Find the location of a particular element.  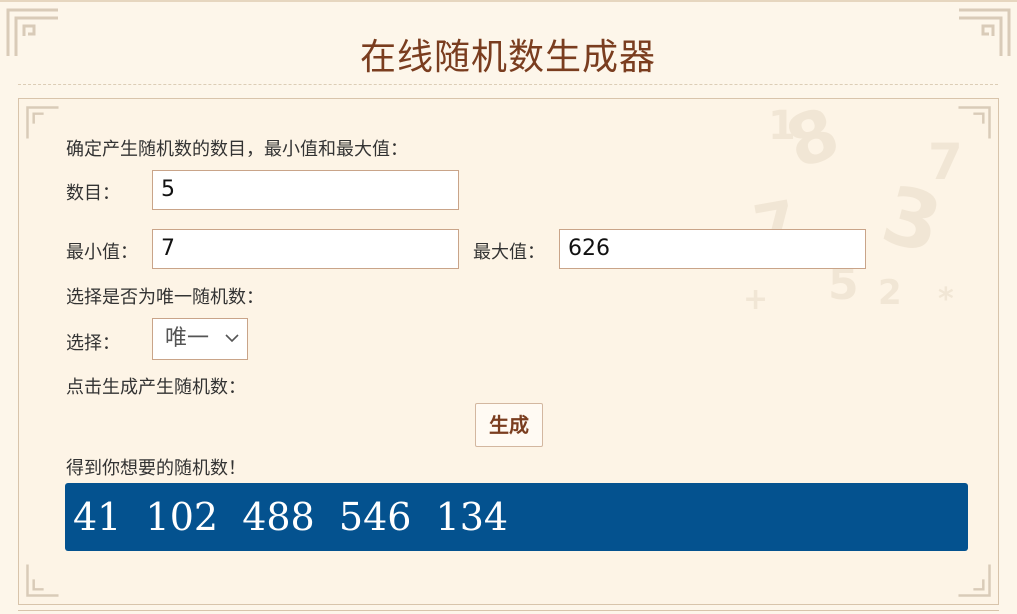

generate-prompt: 点击生成产生随机数： is located at coordinates (156, 387).